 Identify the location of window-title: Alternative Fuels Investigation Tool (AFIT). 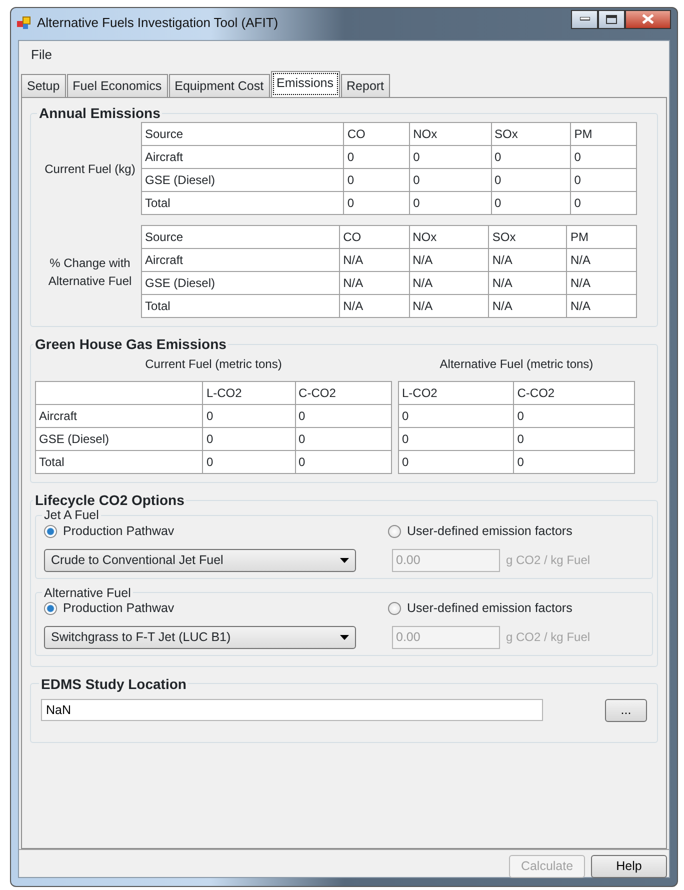
(157, 23).